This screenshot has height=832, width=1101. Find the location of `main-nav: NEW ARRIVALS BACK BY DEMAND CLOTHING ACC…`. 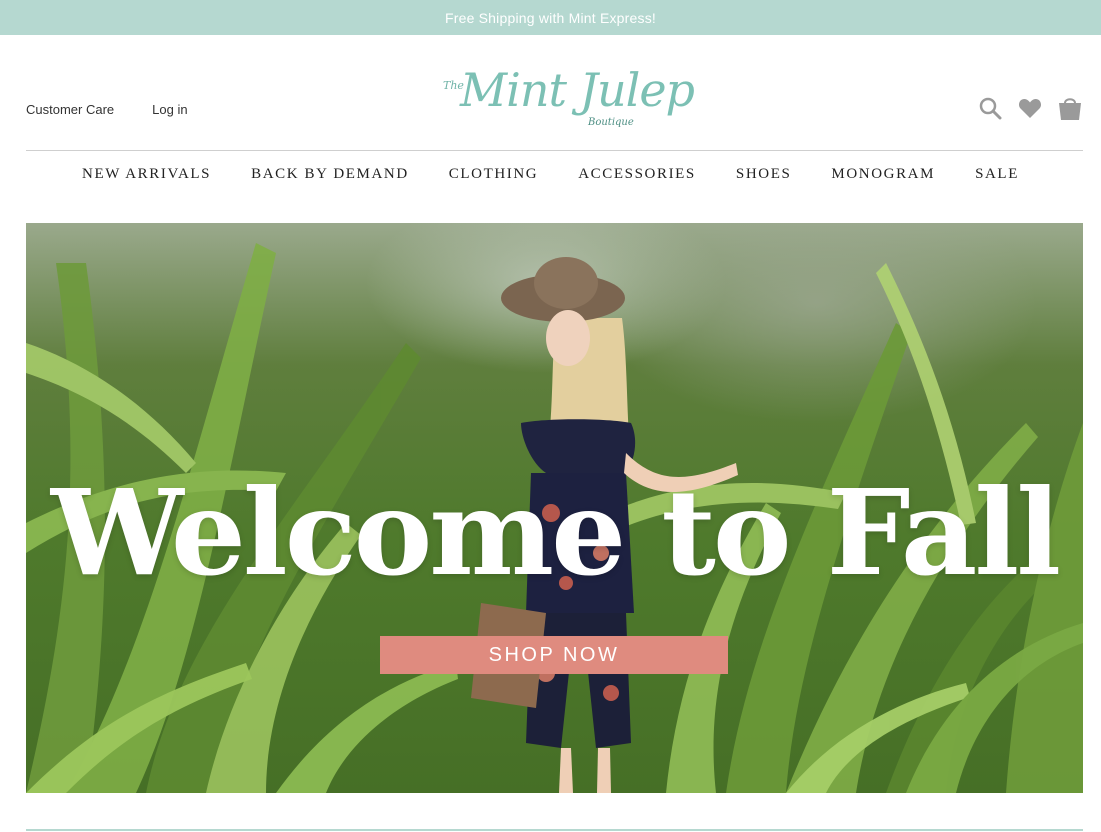

main-nav: NEW ARRIVALS BACK BY DEMAND CLOTHING ACC… is located at coordinates (550, 174).